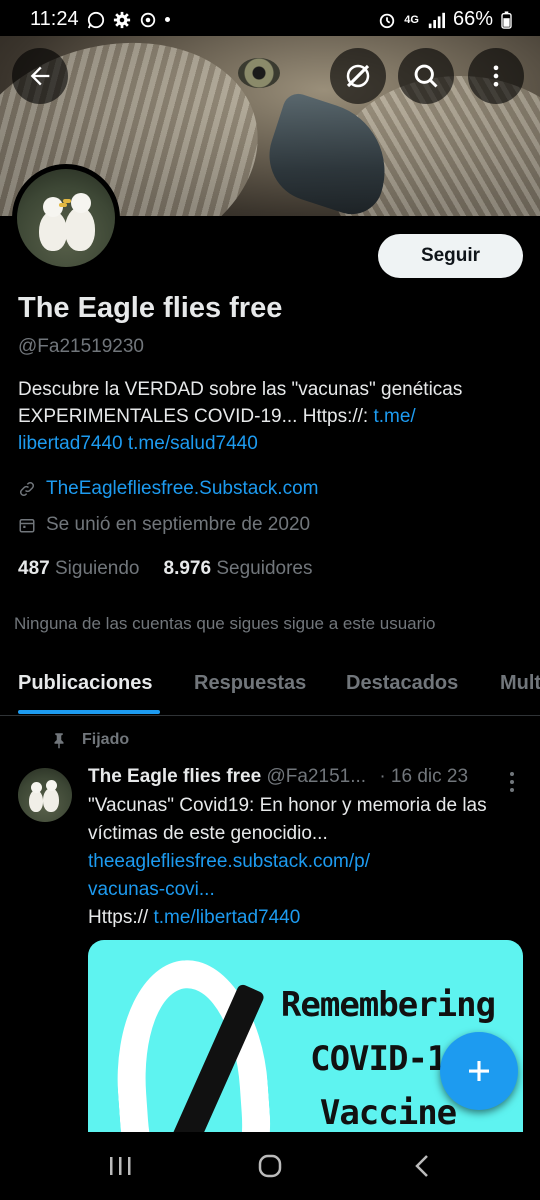 The image size is (540, 1200). What do you see at coordinates (95, 19) in the screenshot?
I see `whatsapp-icon` at bounding box center [95, 19].